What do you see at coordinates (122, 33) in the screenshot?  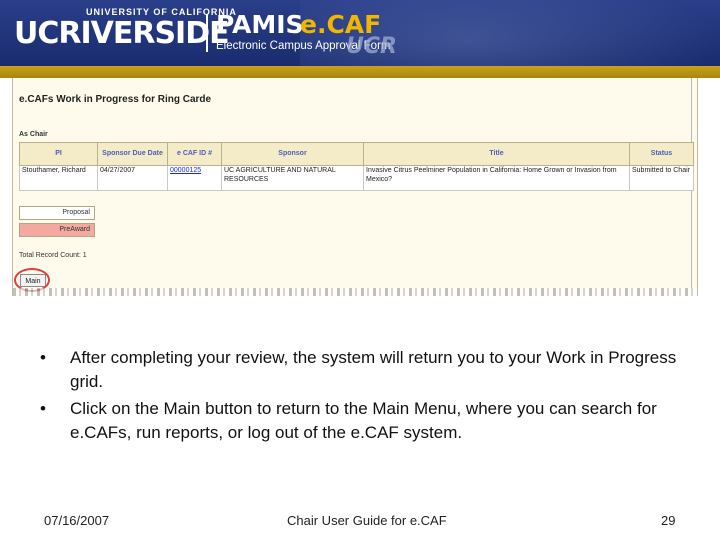 I see `uc-riverside-logo: UCRIVERSIDE` at bounding box center [122, 33].